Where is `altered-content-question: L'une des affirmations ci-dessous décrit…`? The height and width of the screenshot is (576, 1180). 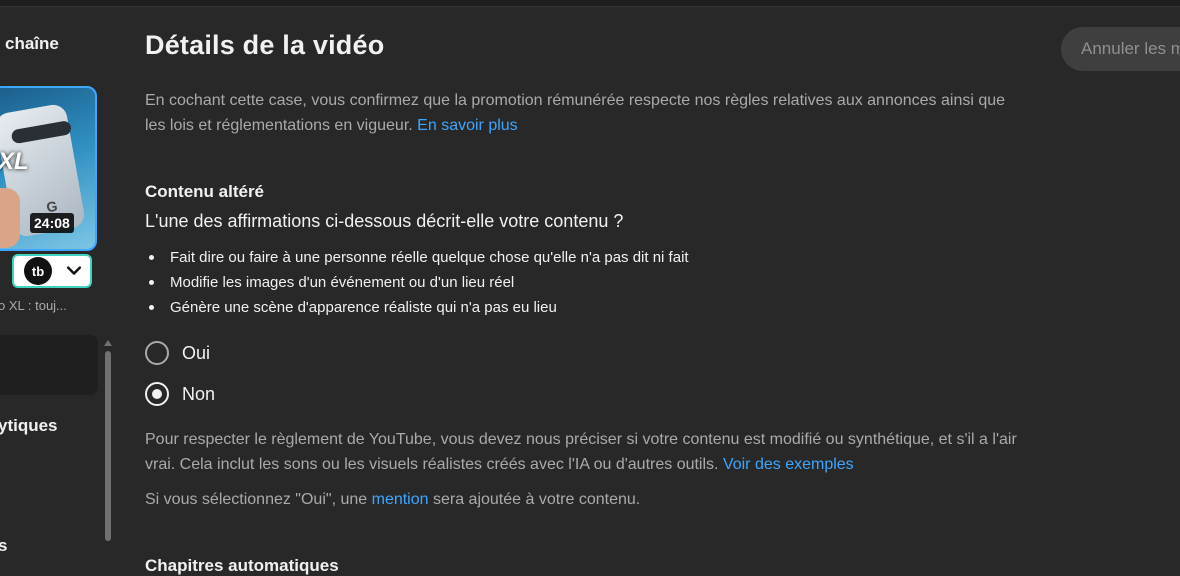
altered-content-question: L'une des affirmations ci-dessous décrit… is located at coordinates (384, 221).